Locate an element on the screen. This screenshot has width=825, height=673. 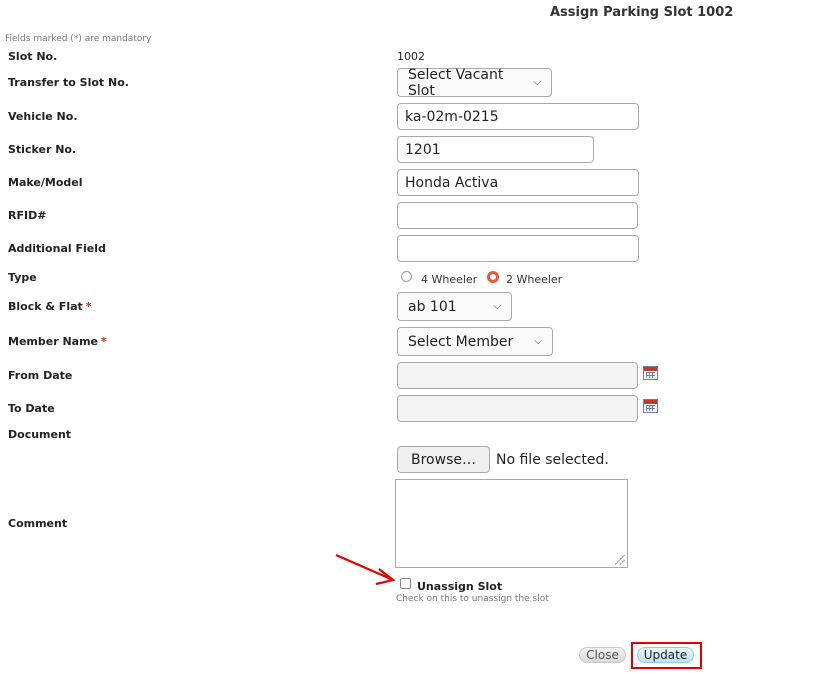
make-model-value: Honda Activa is located at coordinates (452, 182).